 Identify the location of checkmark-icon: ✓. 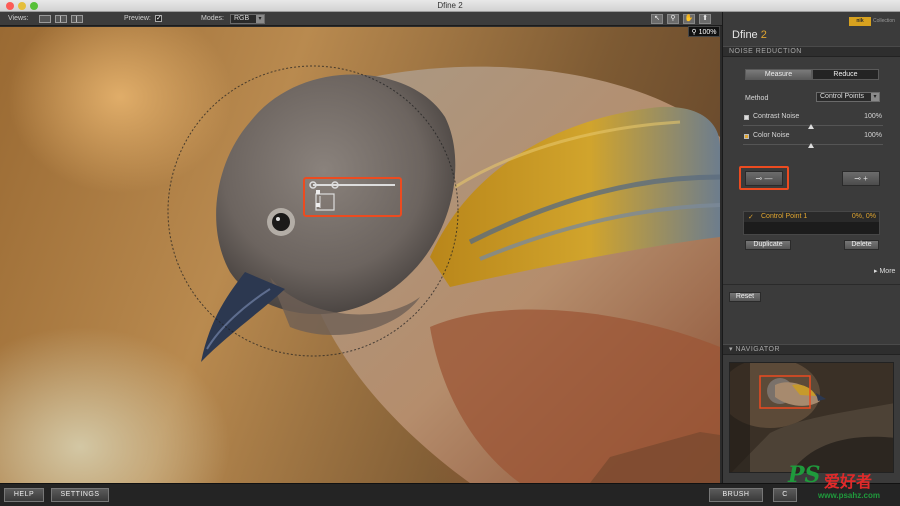
(751, 217).